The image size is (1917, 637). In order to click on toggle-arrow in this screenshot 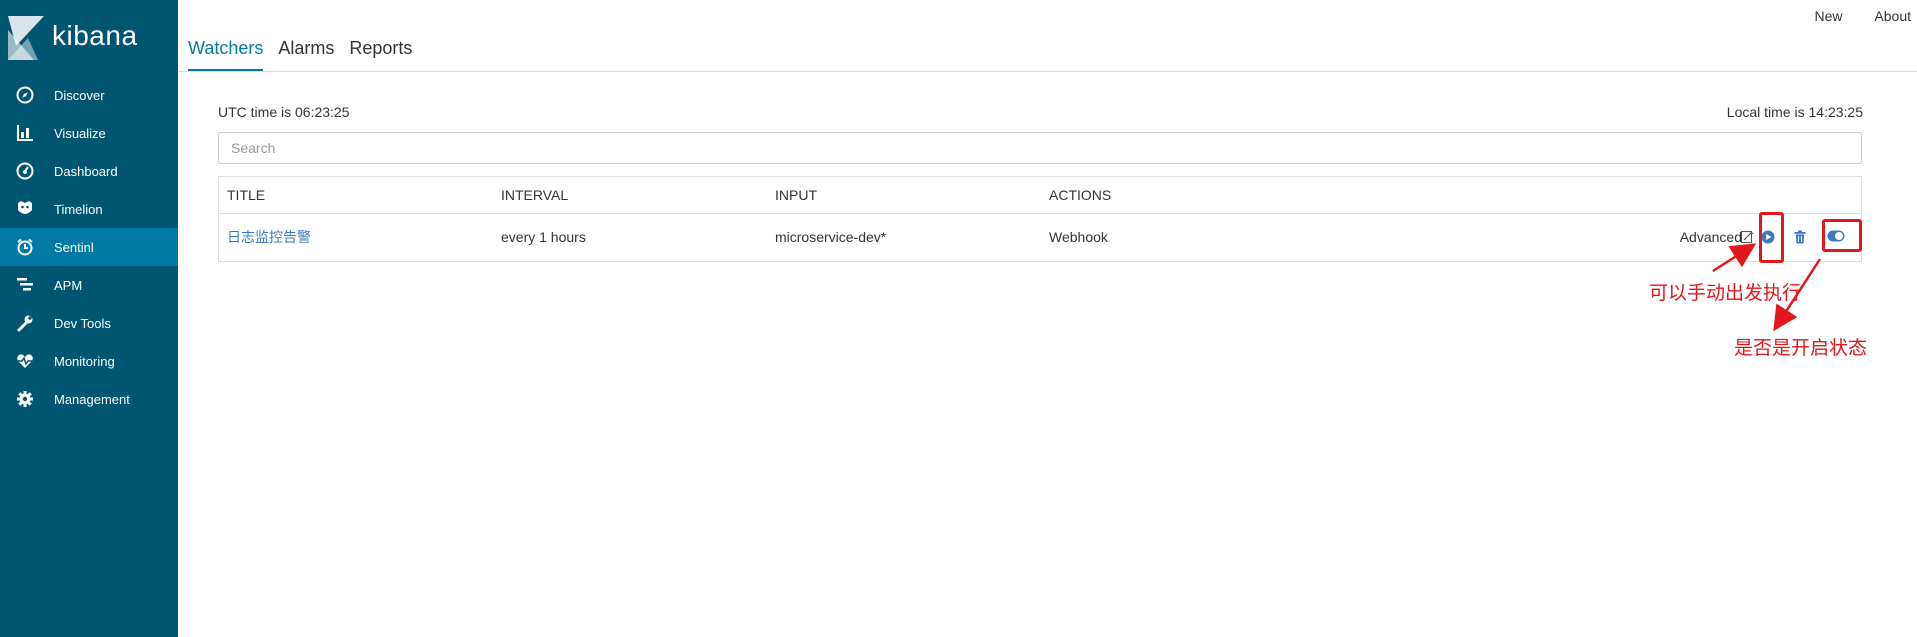, I will do `click(1797, 295)`.